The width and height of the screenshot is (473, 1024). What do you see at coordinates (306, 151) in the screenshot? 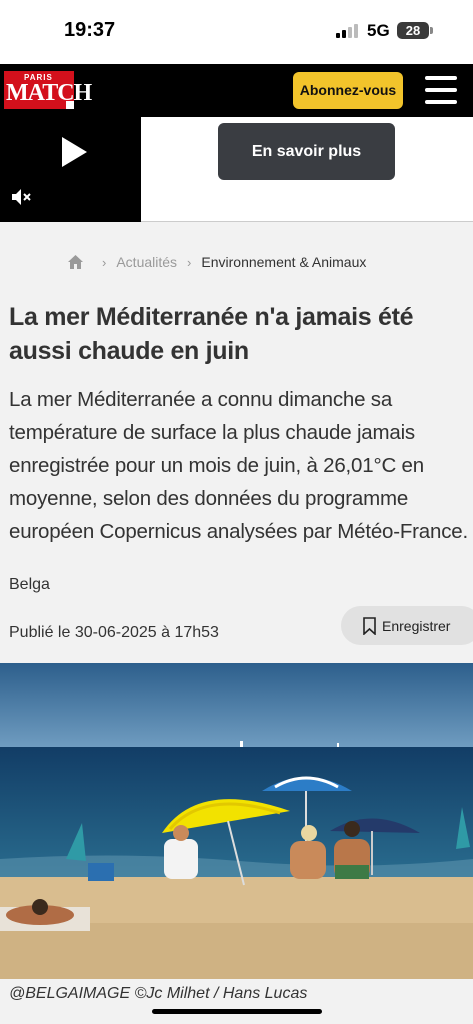
I see `learn-more-button: En savoir plus` at bounding box center [306, 151].